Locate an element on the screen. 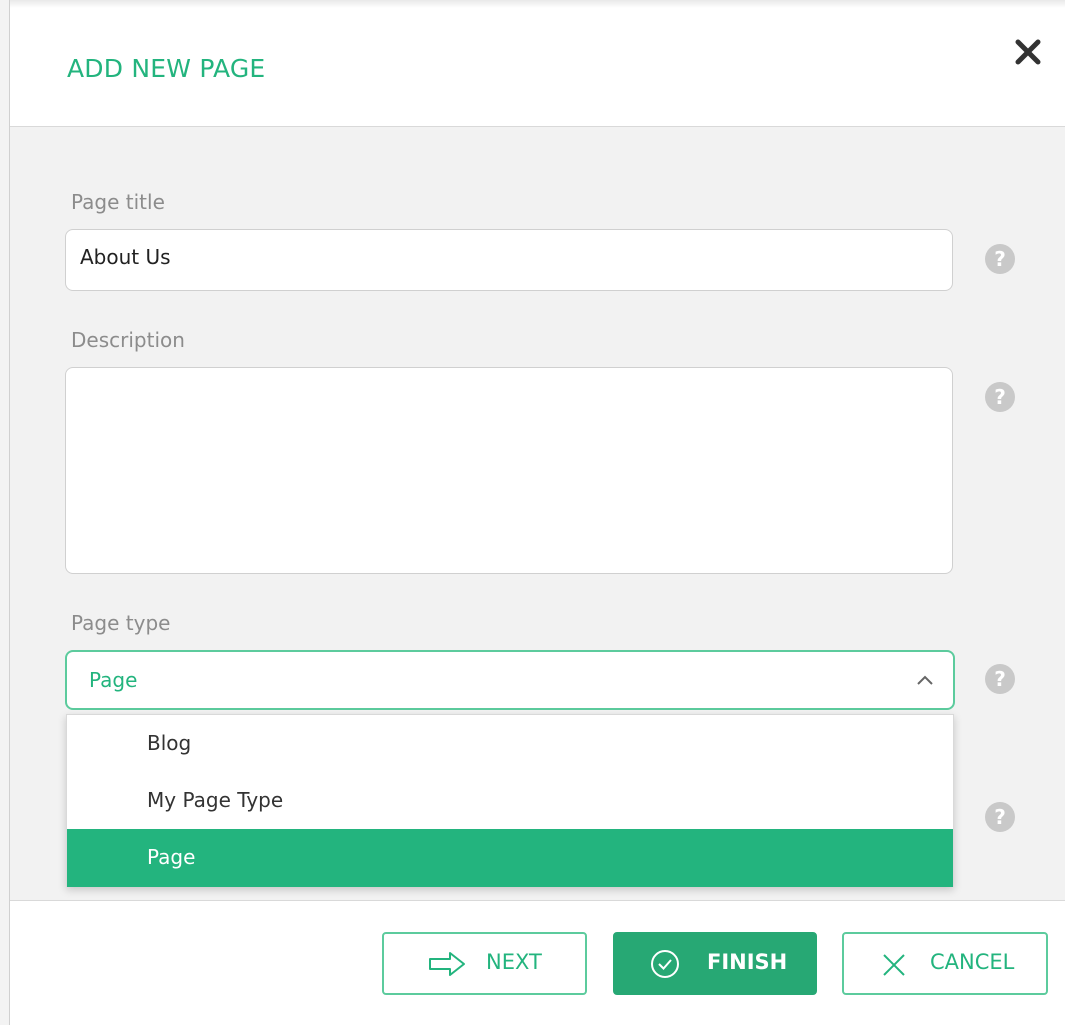 The width and height of the screenshot is (1065, 1026). page-title-value: About Us is located at coordinates (125, 257).